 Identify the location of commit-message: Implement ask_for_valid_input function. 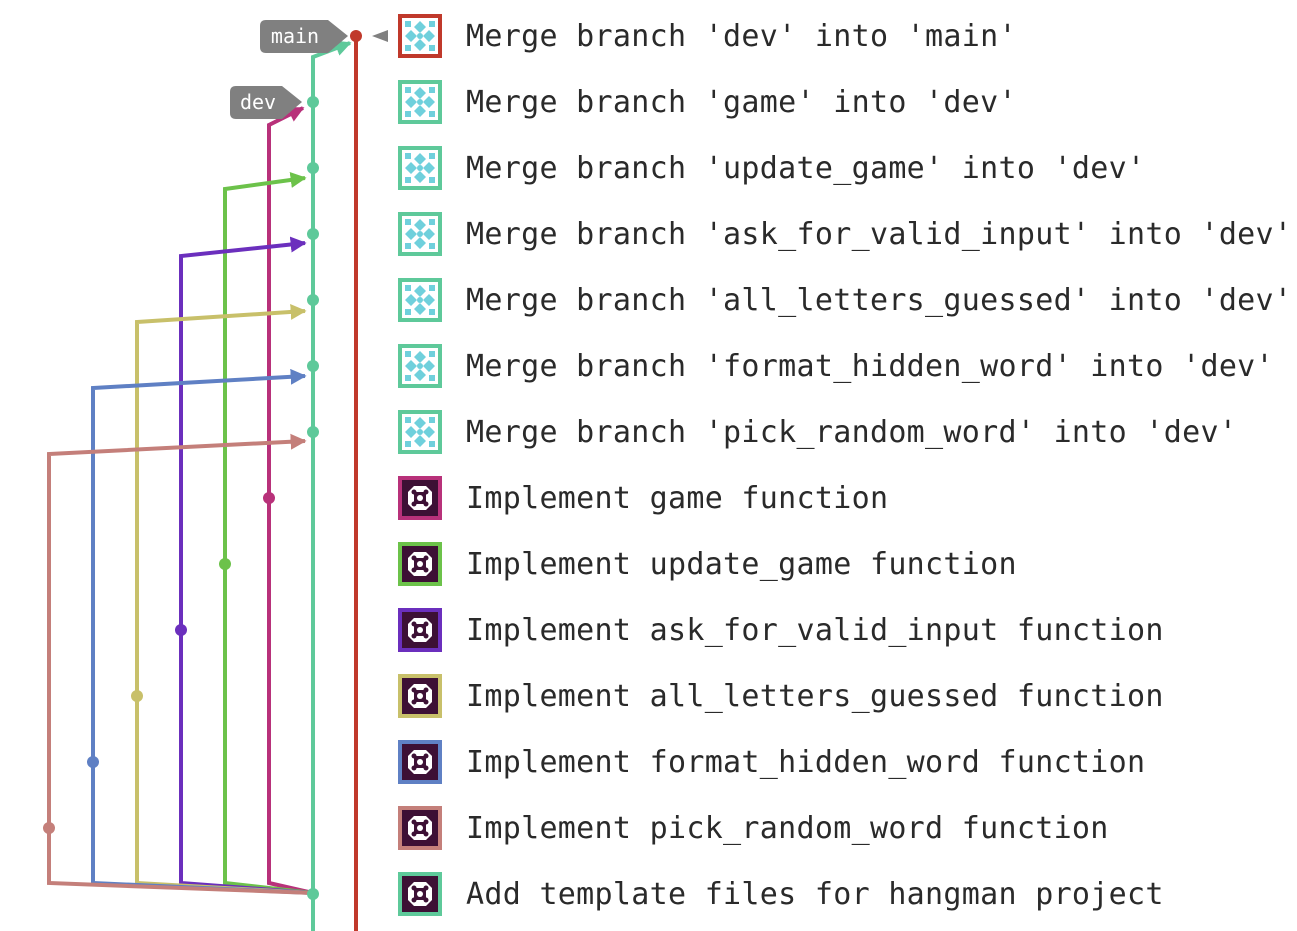
(815, 630).